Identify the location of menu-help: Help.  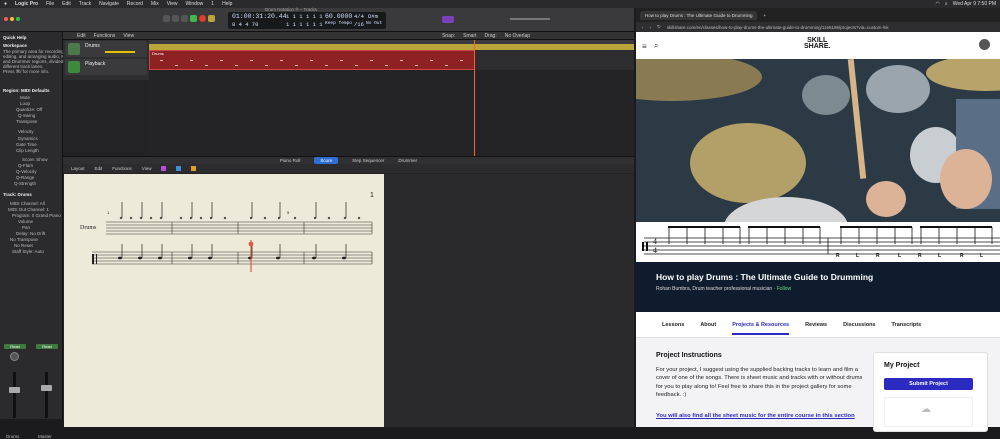
(227, 4).